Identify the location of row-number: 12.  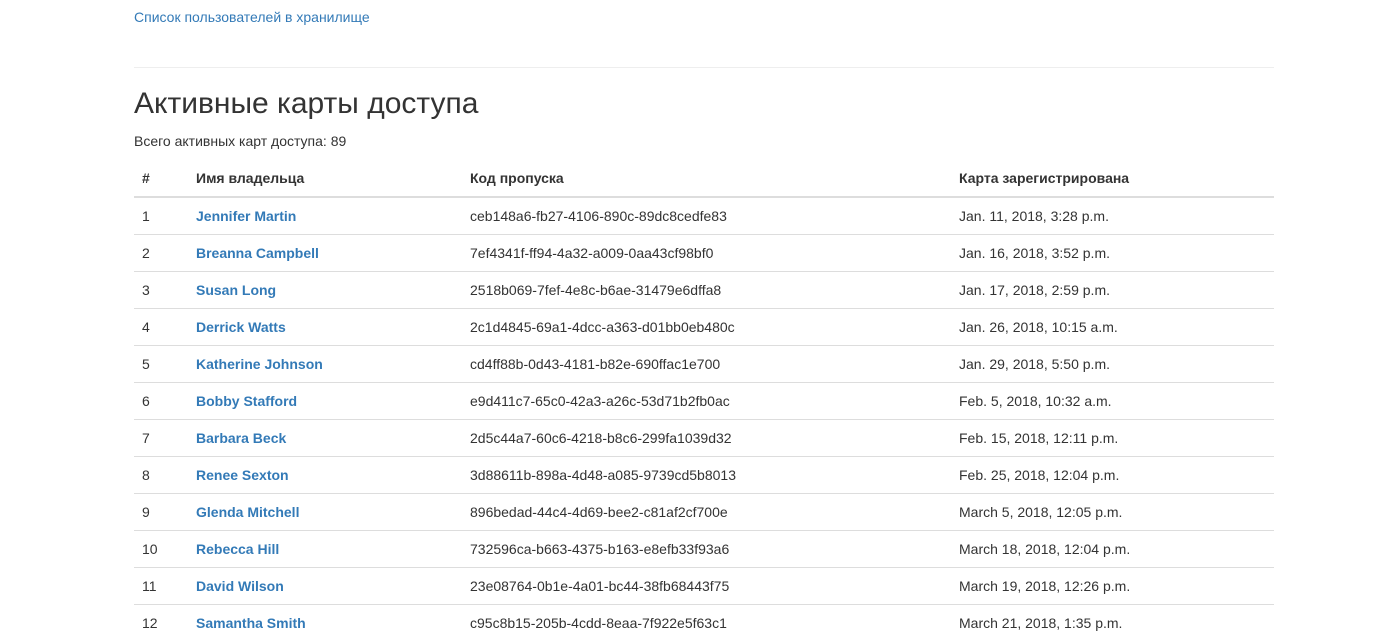
(161, 622).